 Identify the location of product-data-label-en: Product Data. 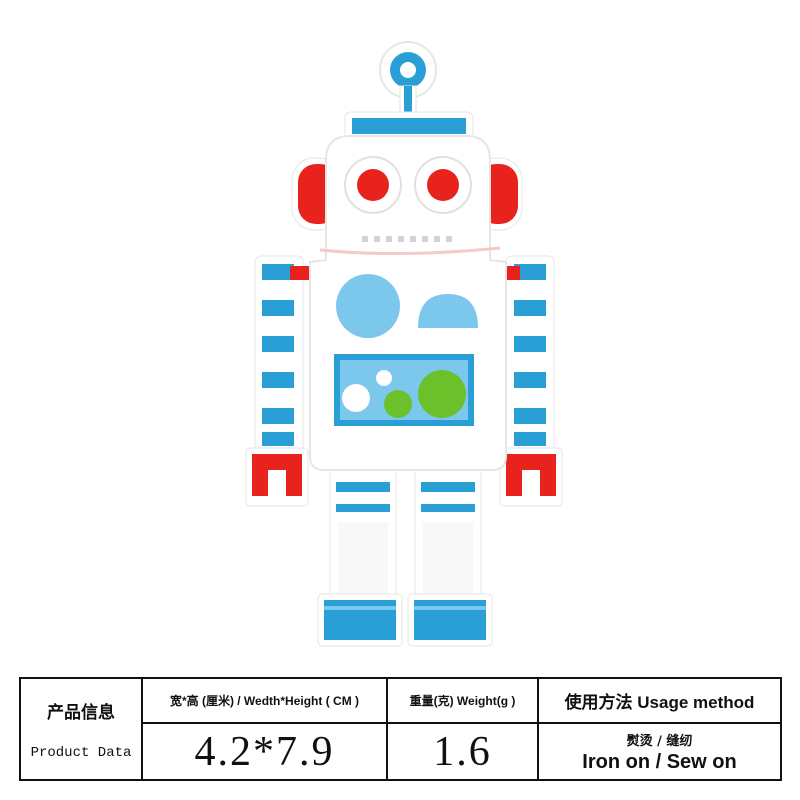
(81, 752).